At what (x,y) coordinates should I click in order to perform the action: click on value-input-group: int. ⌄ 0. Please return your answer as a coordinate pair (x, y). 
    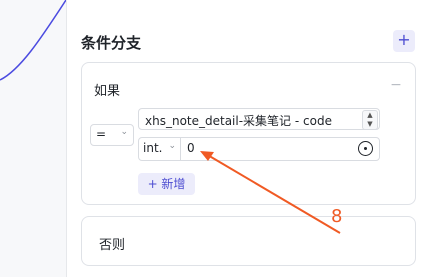
    Looking at the image, I should click on (259, 149).